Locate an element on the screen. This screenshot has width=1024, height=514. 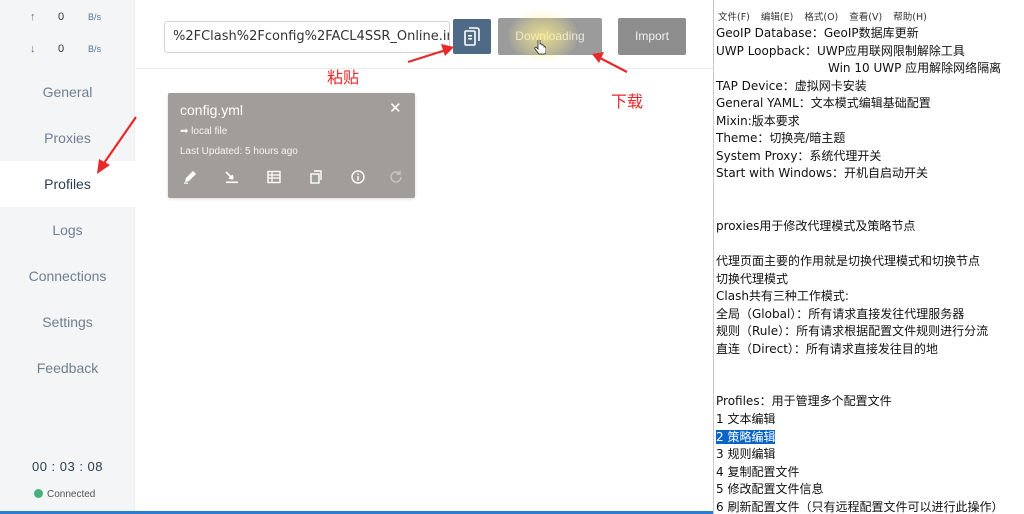
arrow-to-download is located at coordinates (613, 65).